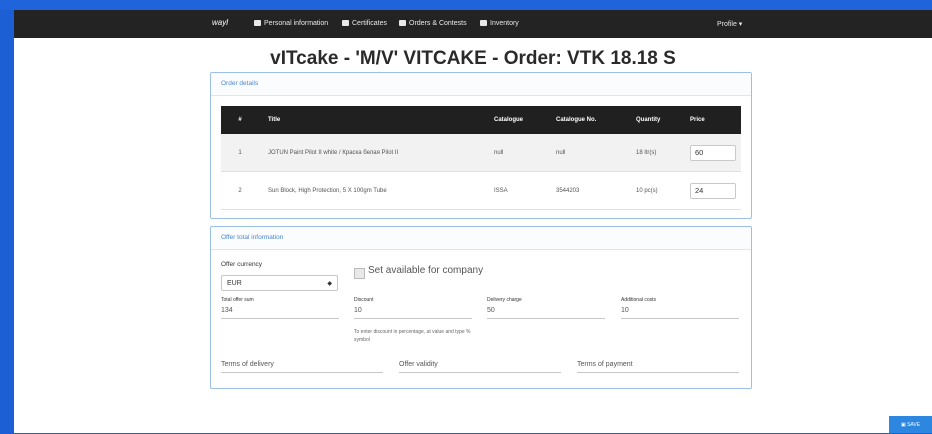 The width and height of the screenshot is (932, 434). What do you see at coordinates (481, 84) in the screenshot?
I see `order-details-heading: Order details` at bounding box center [481, 84].